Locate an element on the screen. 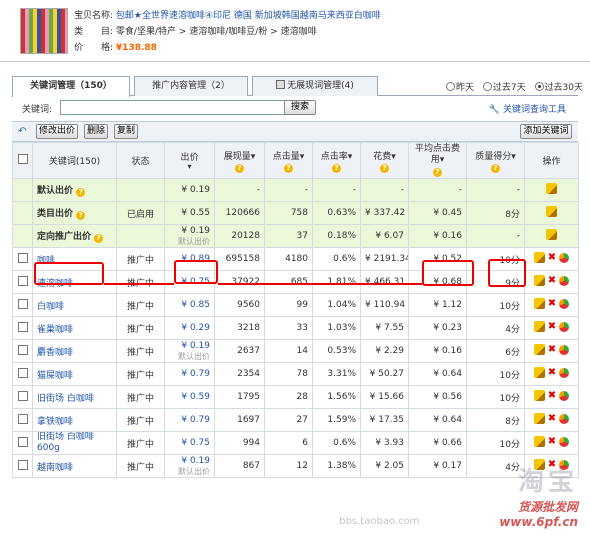  status-cell: 推广中 is located at coordinates (140, 259).